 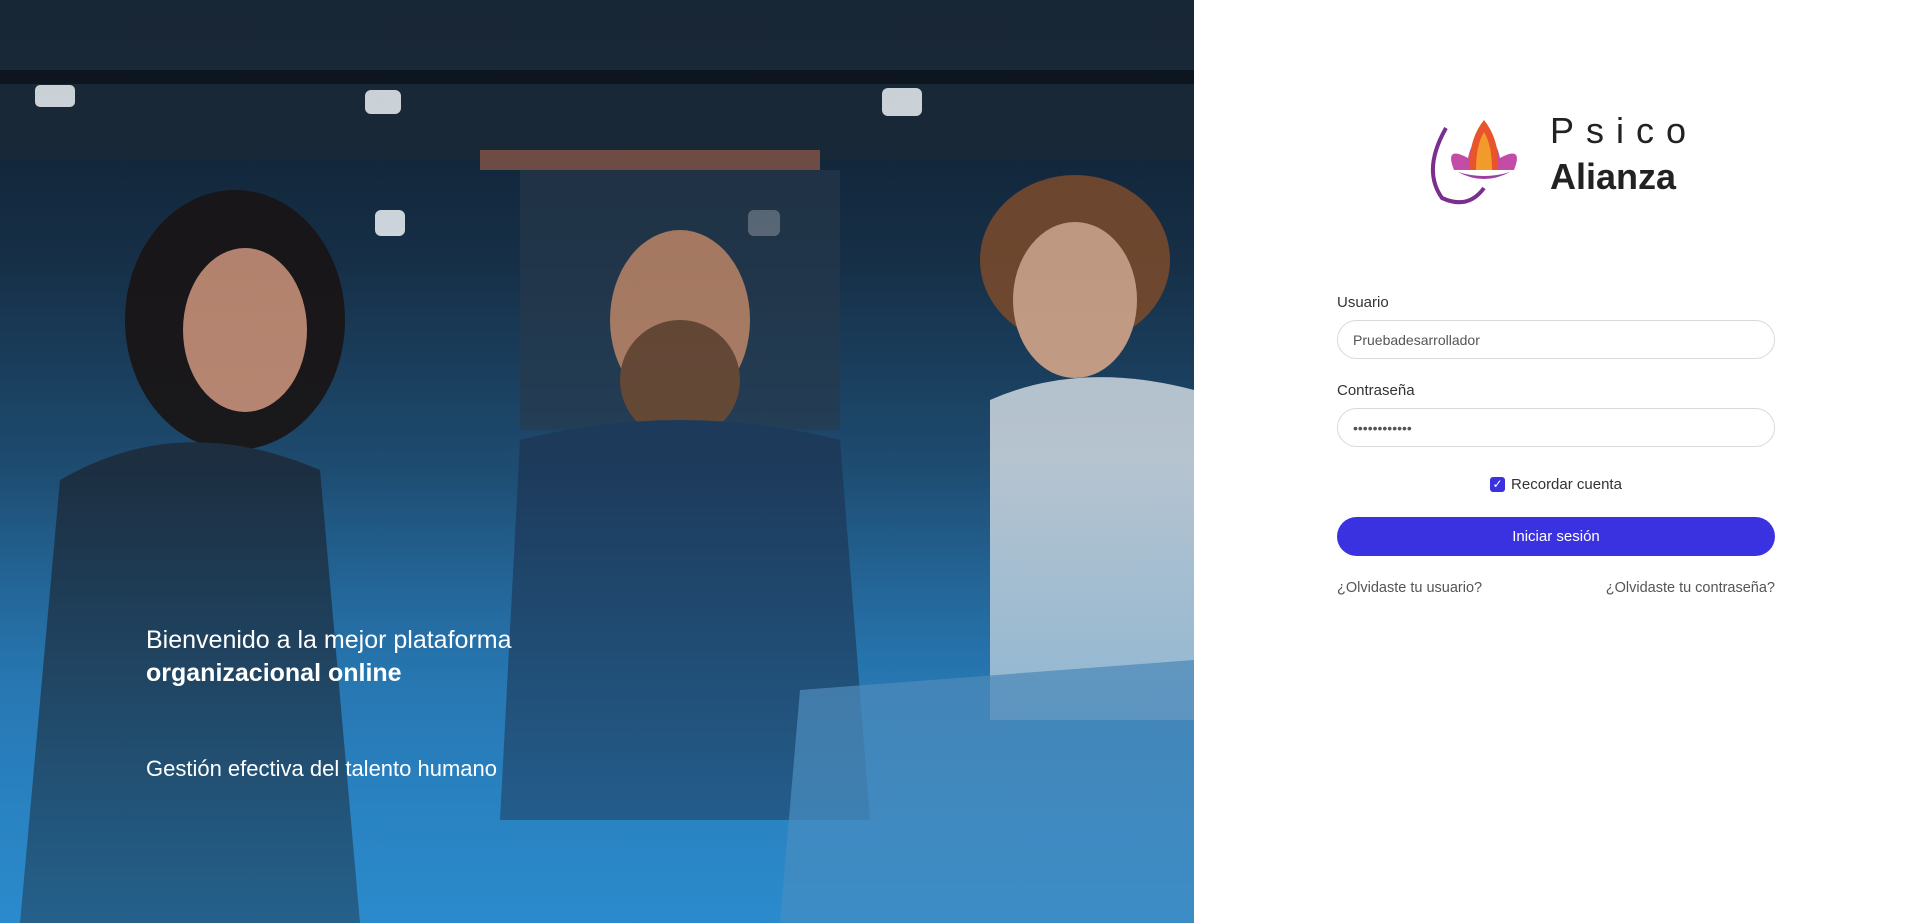 What do you see at coordinates (1556, 536) in the screenshot?
I see `login-button: Iniciar sesión` at bounding box center [1556, 536].